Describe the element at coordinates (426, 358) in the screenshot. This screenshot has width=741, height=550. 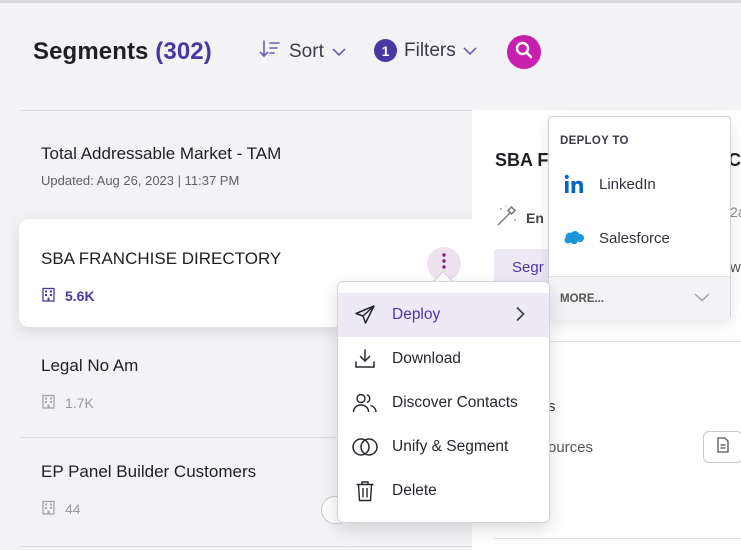
I see `menu-item-label: Download` at that location.